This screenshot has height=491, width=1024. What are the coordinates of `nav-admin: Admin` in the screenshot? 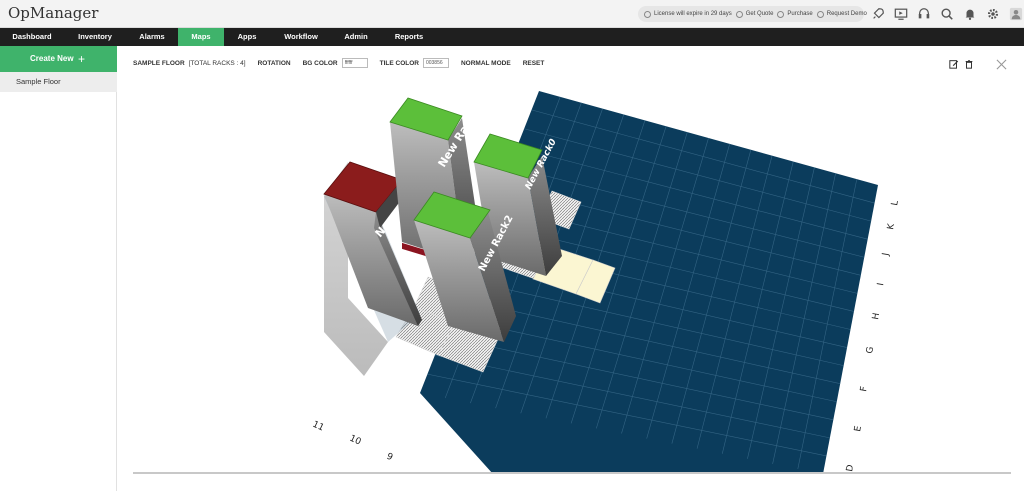 It's located at (356, 37).